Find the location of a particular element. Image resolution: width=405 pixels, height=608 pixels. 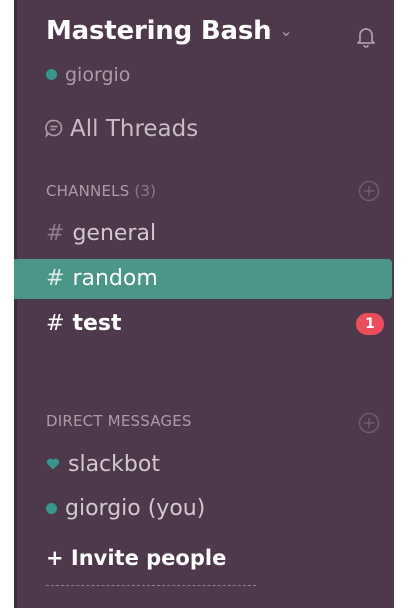

direct-messages-header-label: DIRECT MESSAGES is located at coordinates (119, 421).